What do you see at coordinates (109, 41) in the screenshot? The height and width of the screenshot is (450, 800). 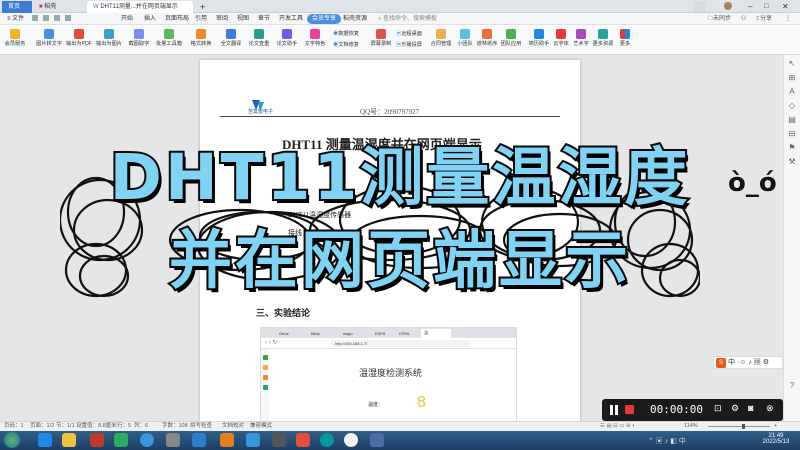 I see `ribbon-export-image: 输出为图片` at bounding box center [109, 41].